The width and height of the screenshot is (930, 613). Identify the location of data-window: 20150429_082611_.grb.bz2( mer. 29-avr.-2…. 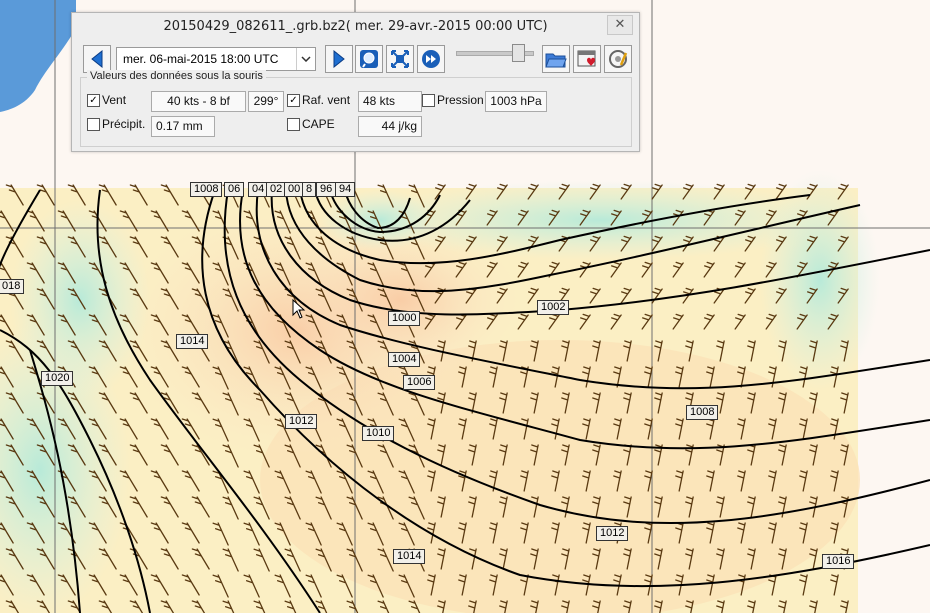
(355, 82).